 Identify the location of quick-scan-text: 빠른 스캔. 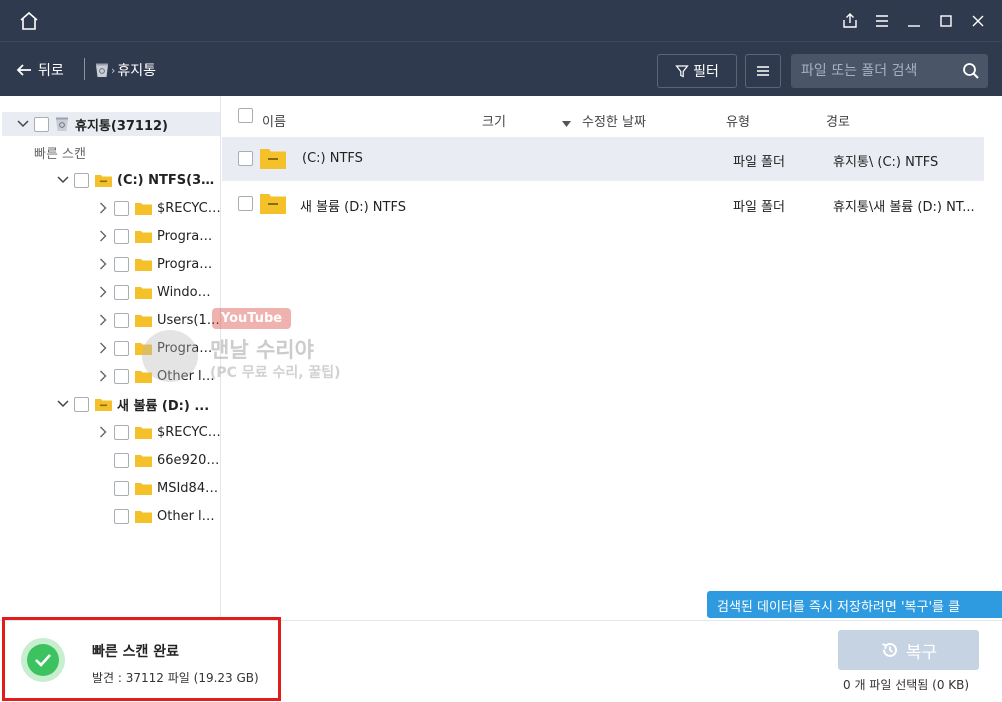
(60, 154).